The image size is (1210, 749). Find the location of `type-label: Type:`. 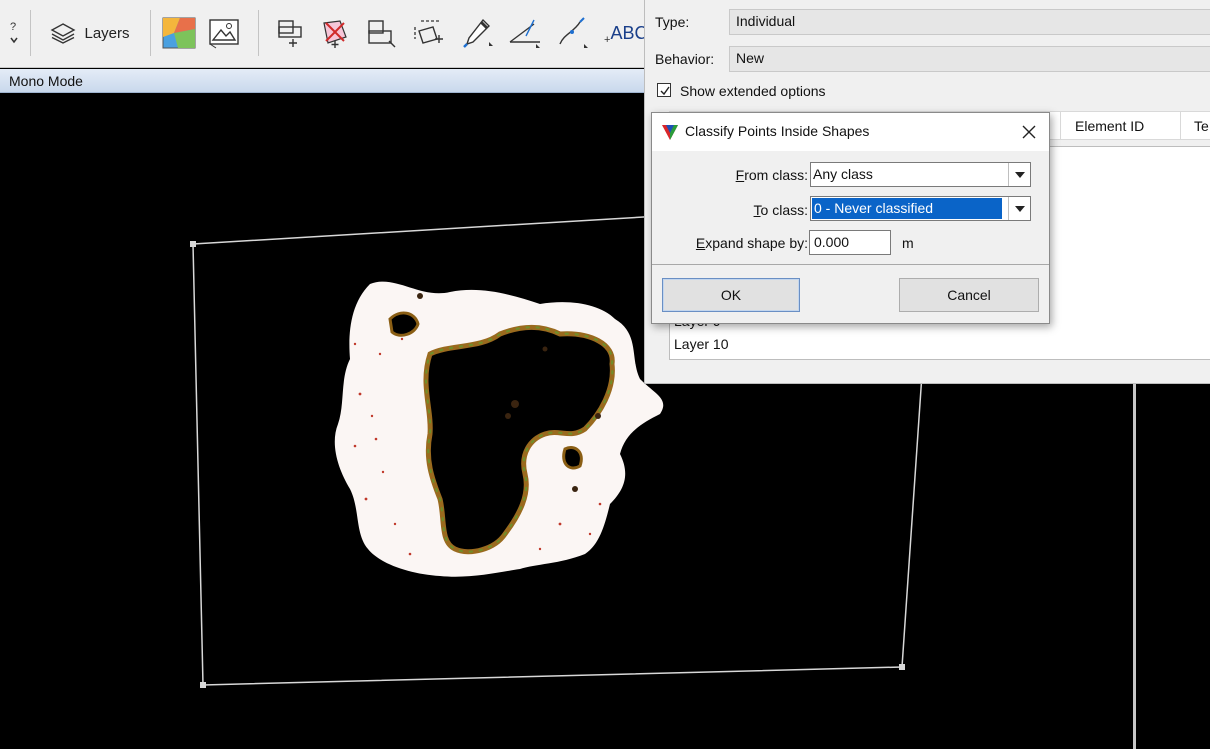

type-label: Type: is located at coordinates (672, 22).